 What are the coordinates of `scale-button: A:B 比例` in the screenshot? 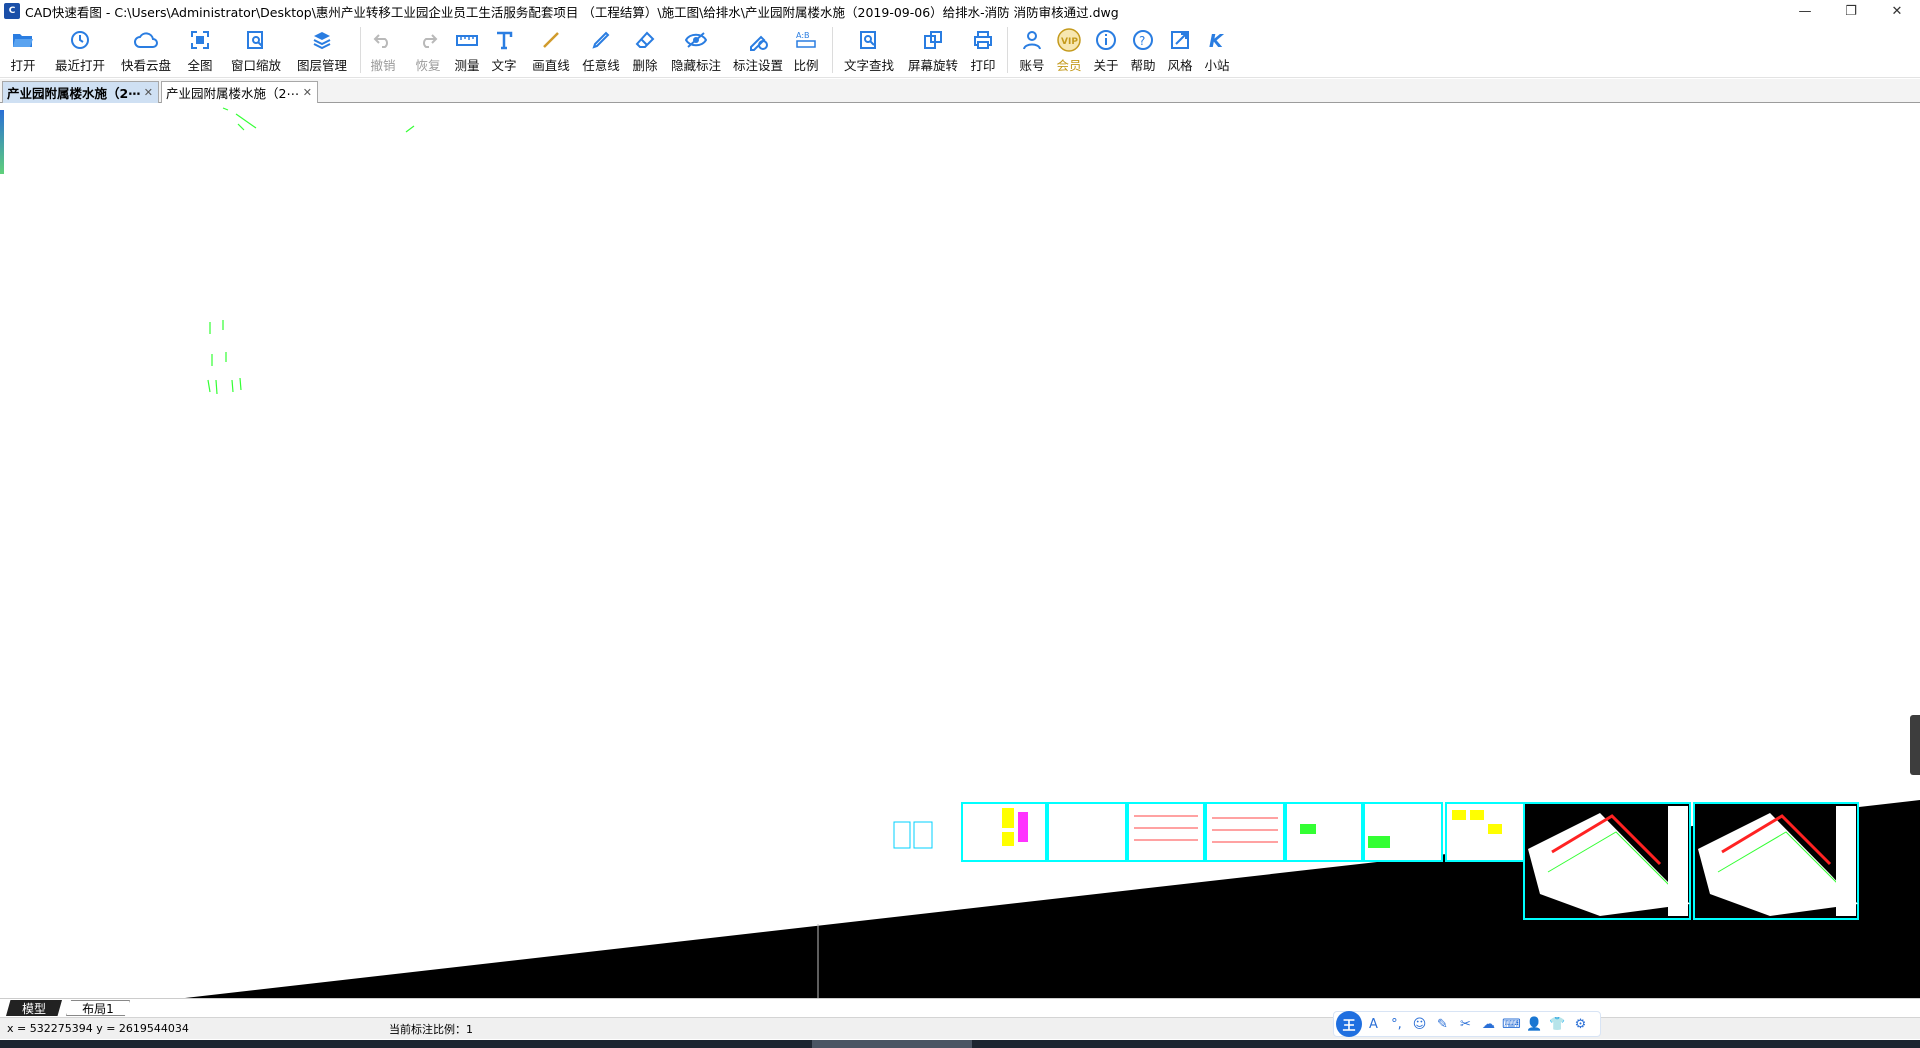 It's located at (806, 50).